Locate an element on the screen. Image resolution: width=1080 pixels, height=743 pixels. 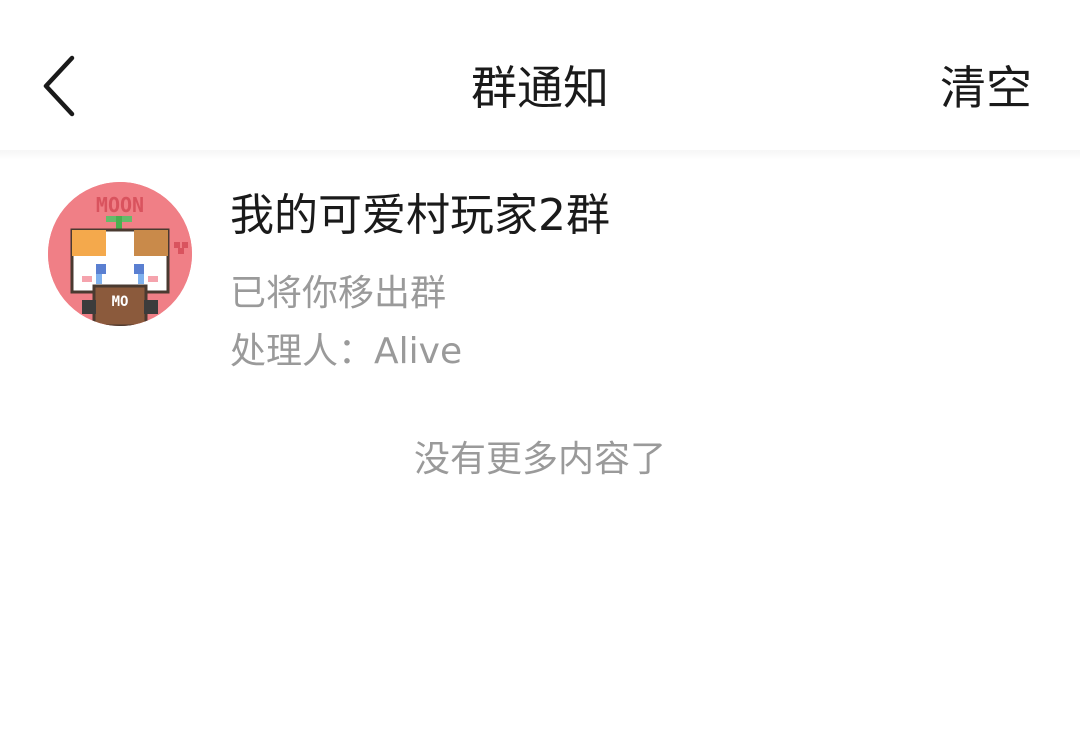
group-avatar: MOON MO is located at coordinates (120, 254).